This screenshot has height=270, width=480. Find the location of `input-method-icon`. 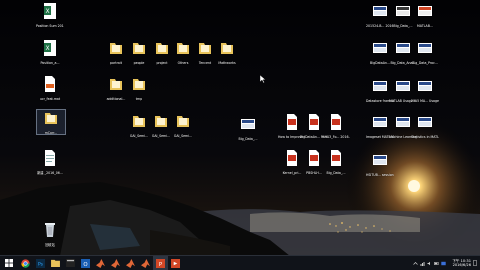

input-method-icon is located at coordinates (444, 263).